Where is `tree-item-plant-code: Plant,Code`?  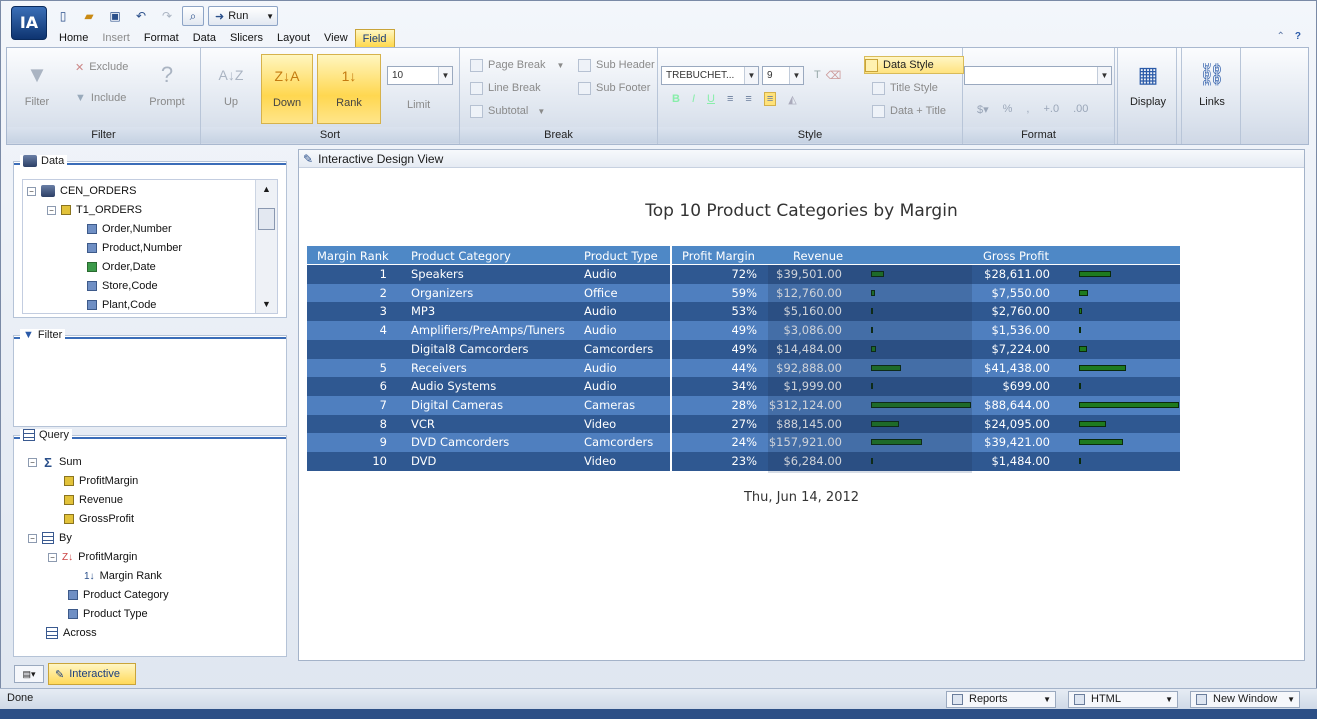 tree-item-plant-code: Plant,Code is located at coordinates (121, 305).